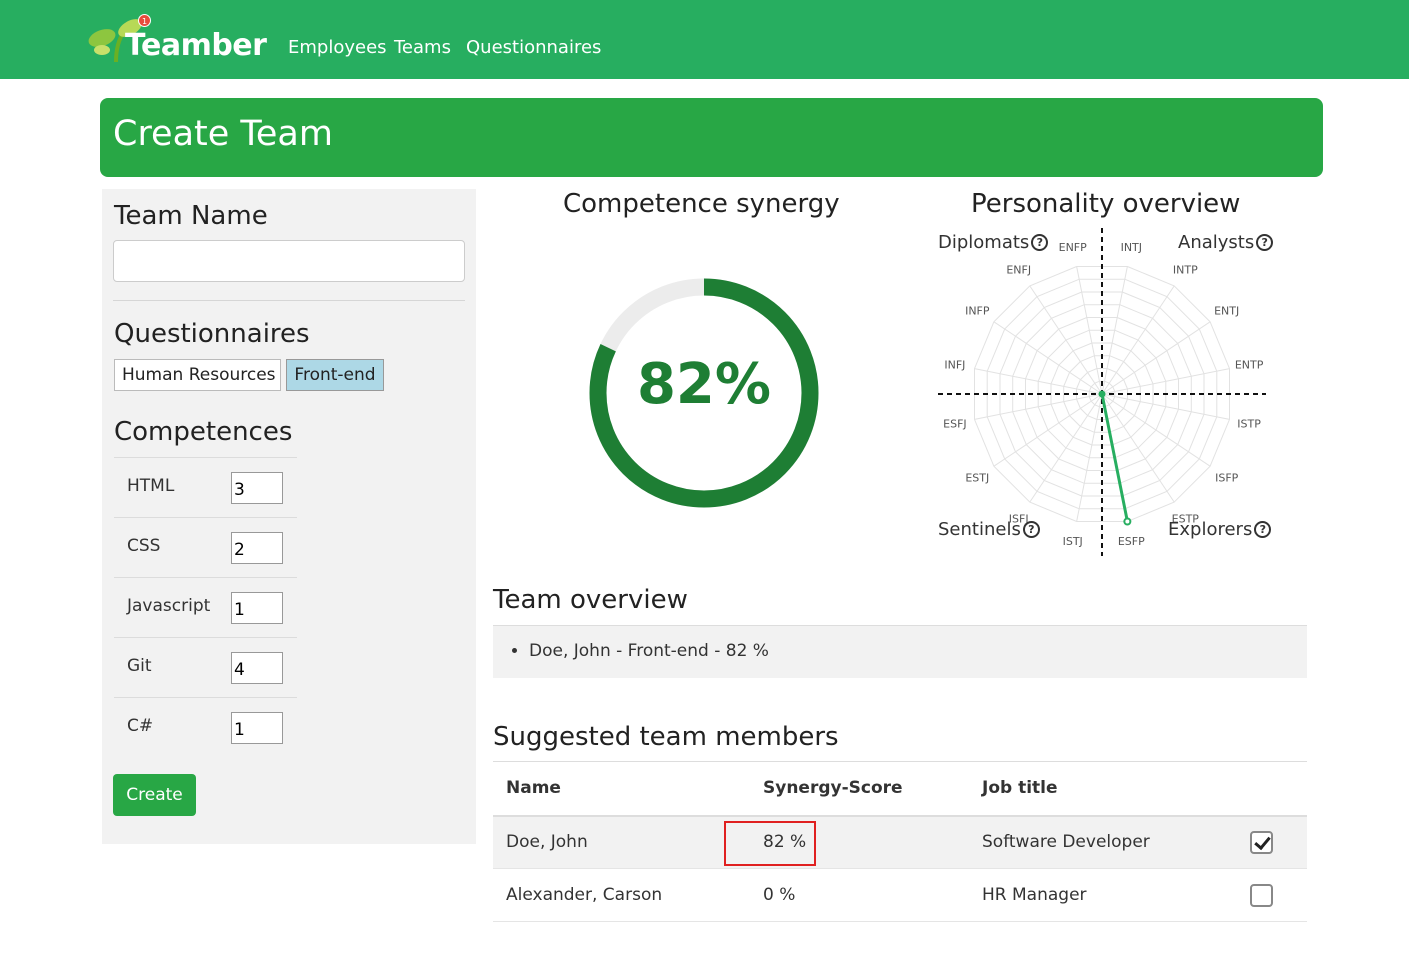 The height and width of the screenshot is (960, 1409). What do you see at coordinates (205, 547) in the screenshot?
I see `competence-row: CSS` at bounding box center [205, 547].